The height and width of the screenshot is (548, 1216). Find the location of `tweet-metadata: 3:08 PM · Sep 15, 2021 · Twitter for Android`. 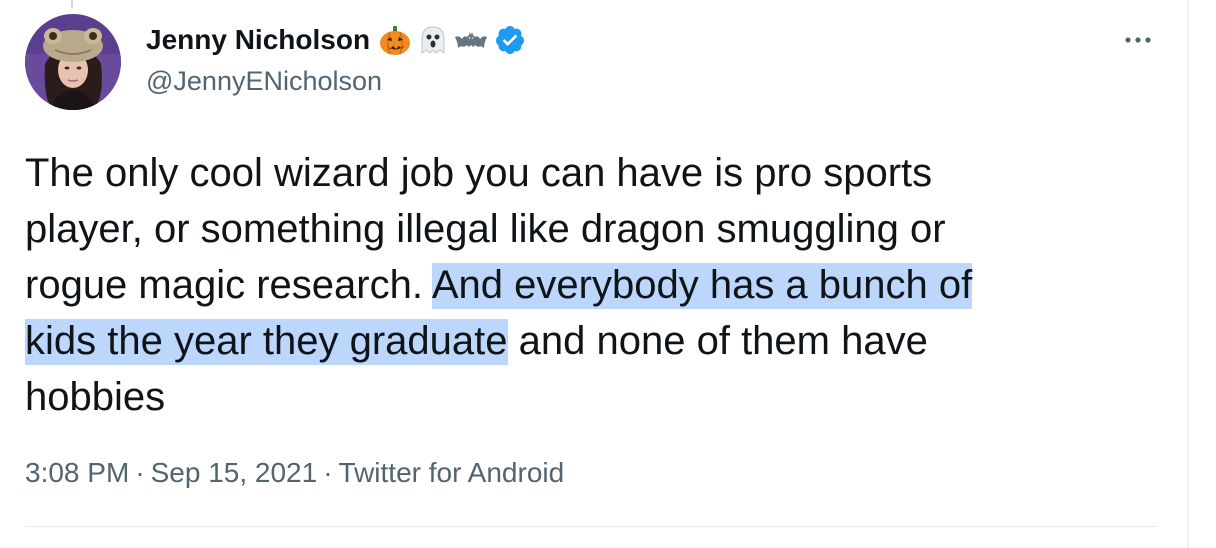

tweet-metadata: 3:08 PM · Sep 15, 2021 · Twitter for Android is located at coordinates (294, 473).